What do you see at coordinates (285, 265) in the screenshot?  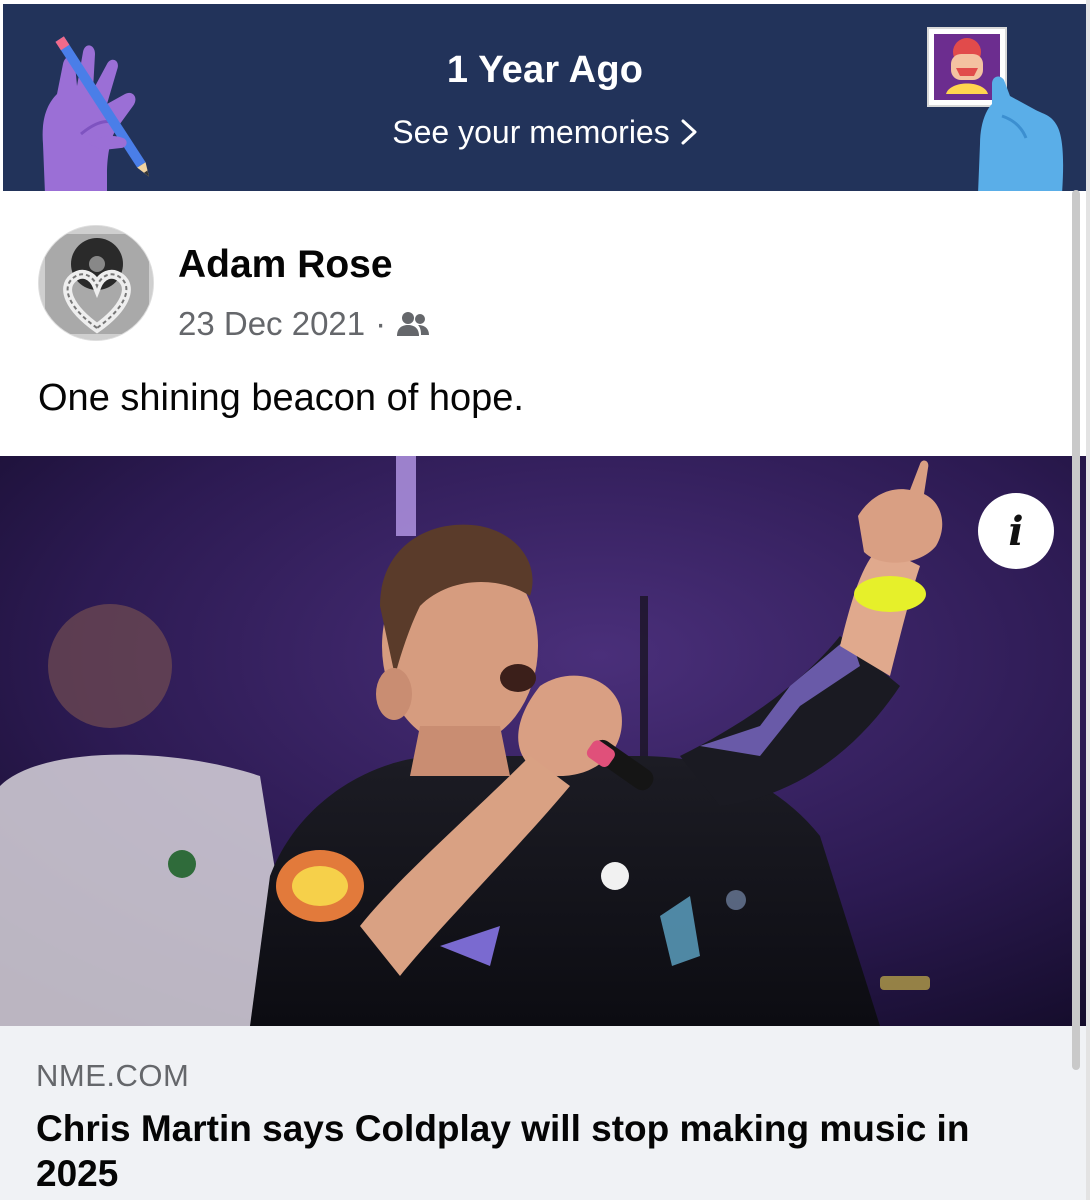 I see `author-name: Adam Rose` at bounding box center [285, 265].